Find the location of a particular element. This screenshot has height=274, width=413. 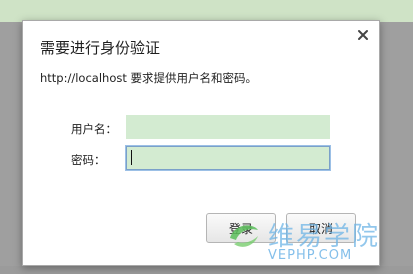

dialog-message: http://localhost 要求提供用户名和密码。 is located at coordinates (149, 78).